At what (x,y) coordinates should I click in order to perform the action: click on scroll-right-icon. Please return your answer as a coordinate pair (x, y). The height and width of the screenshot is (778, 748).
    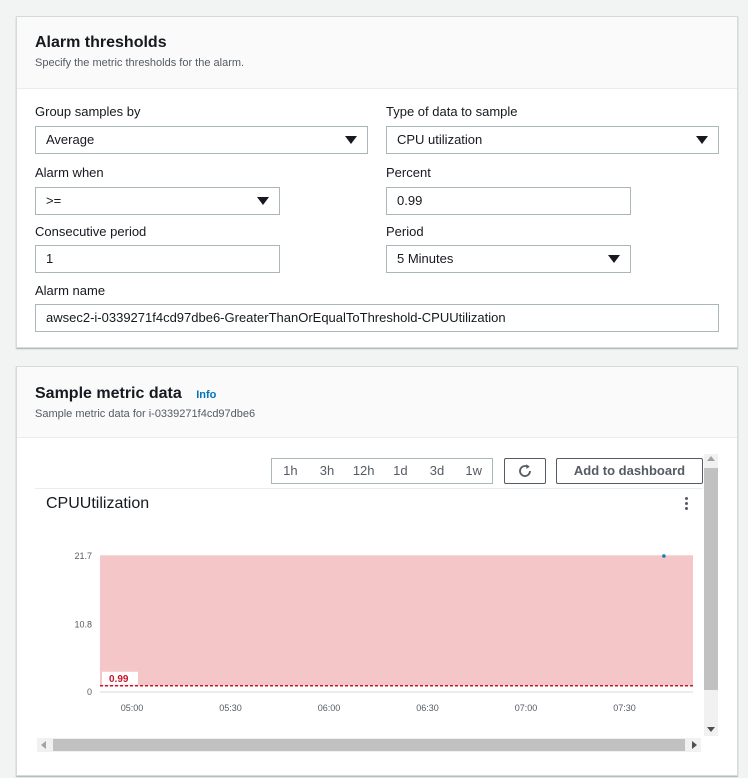
    Looking at the image, I should click on (694, 745).